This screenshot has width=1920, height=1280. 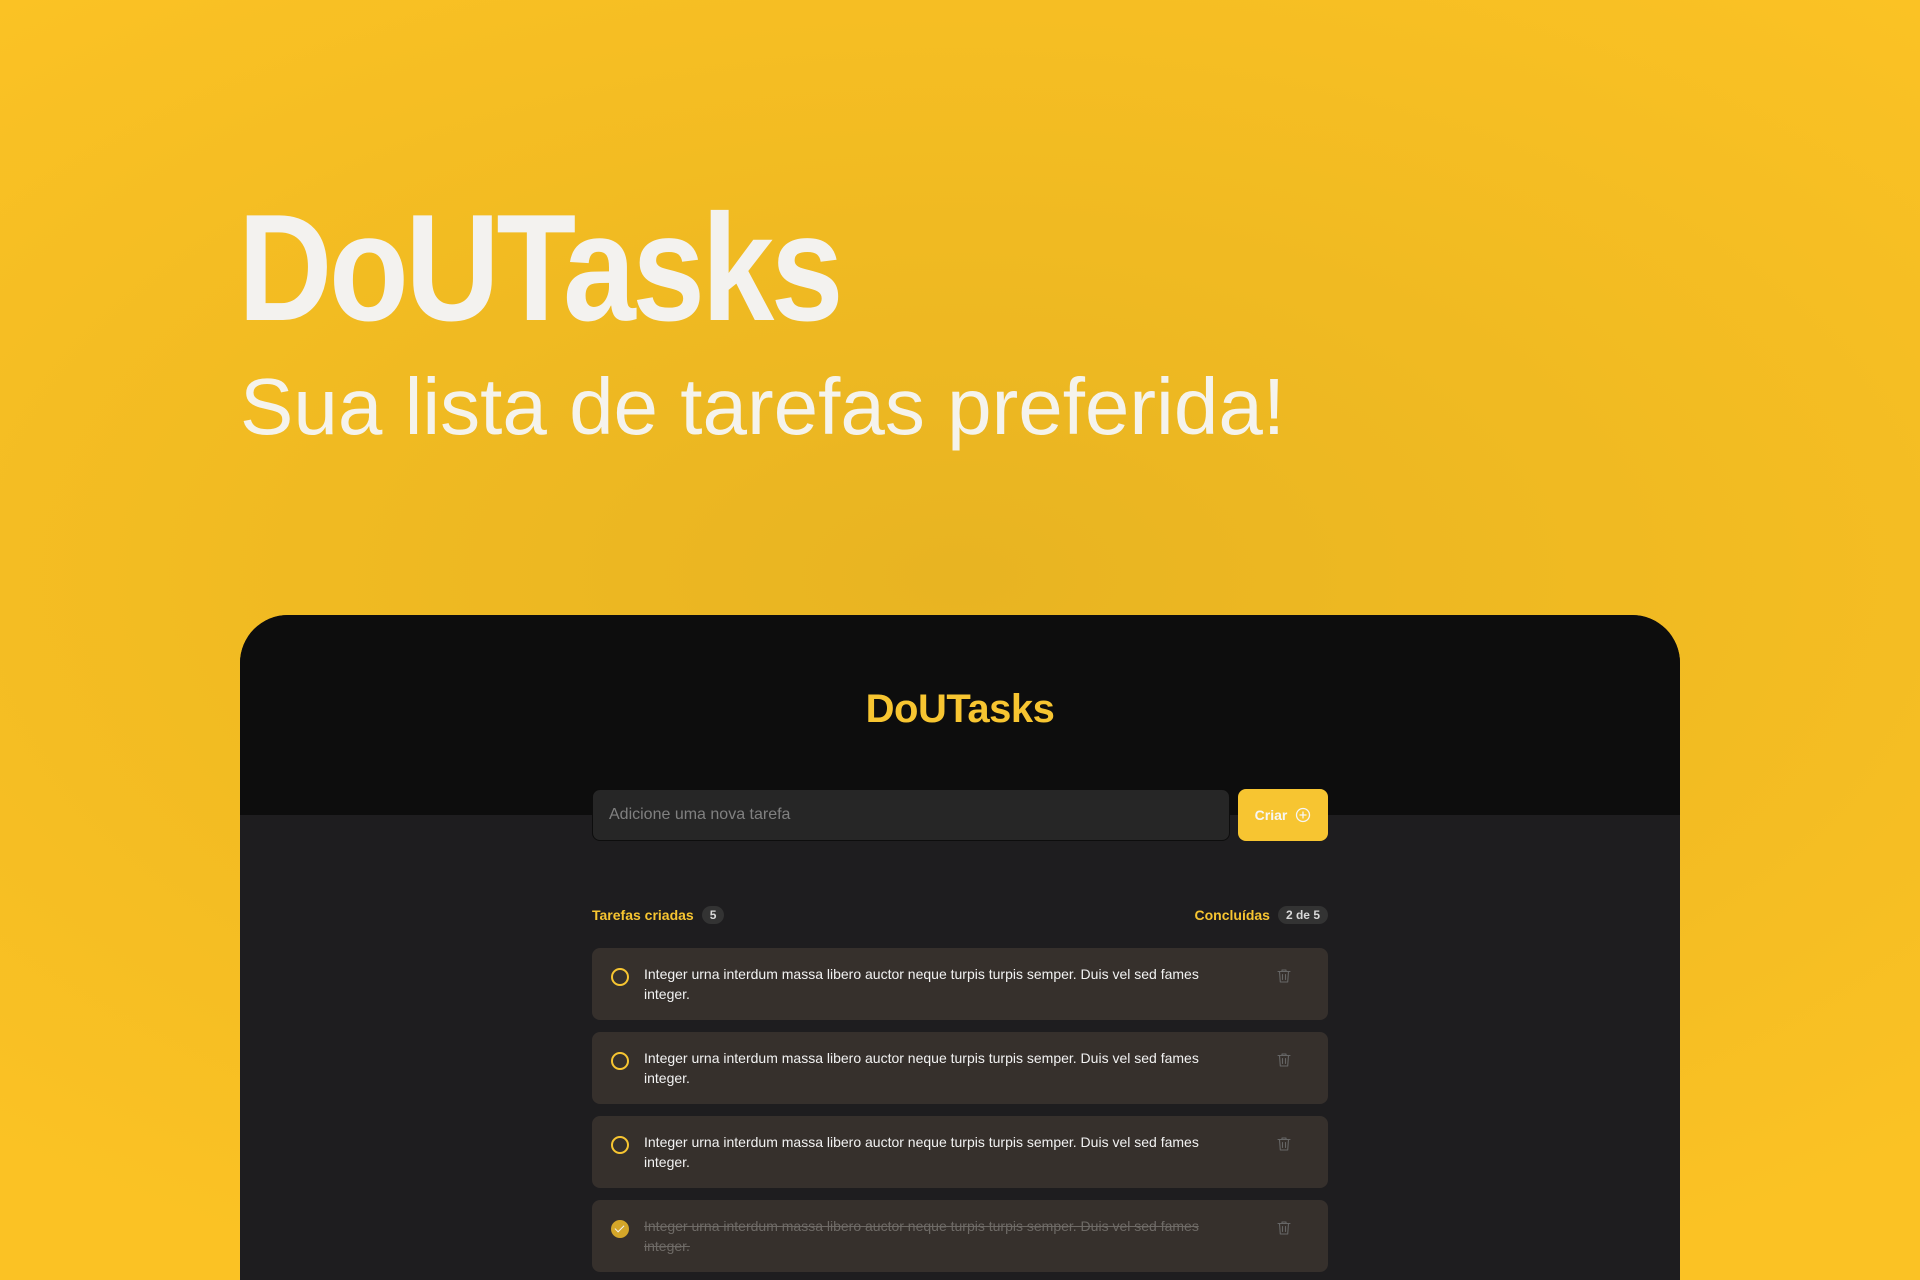 I want to click on app-logo: DoUTasks, so click(x=960, y=709).